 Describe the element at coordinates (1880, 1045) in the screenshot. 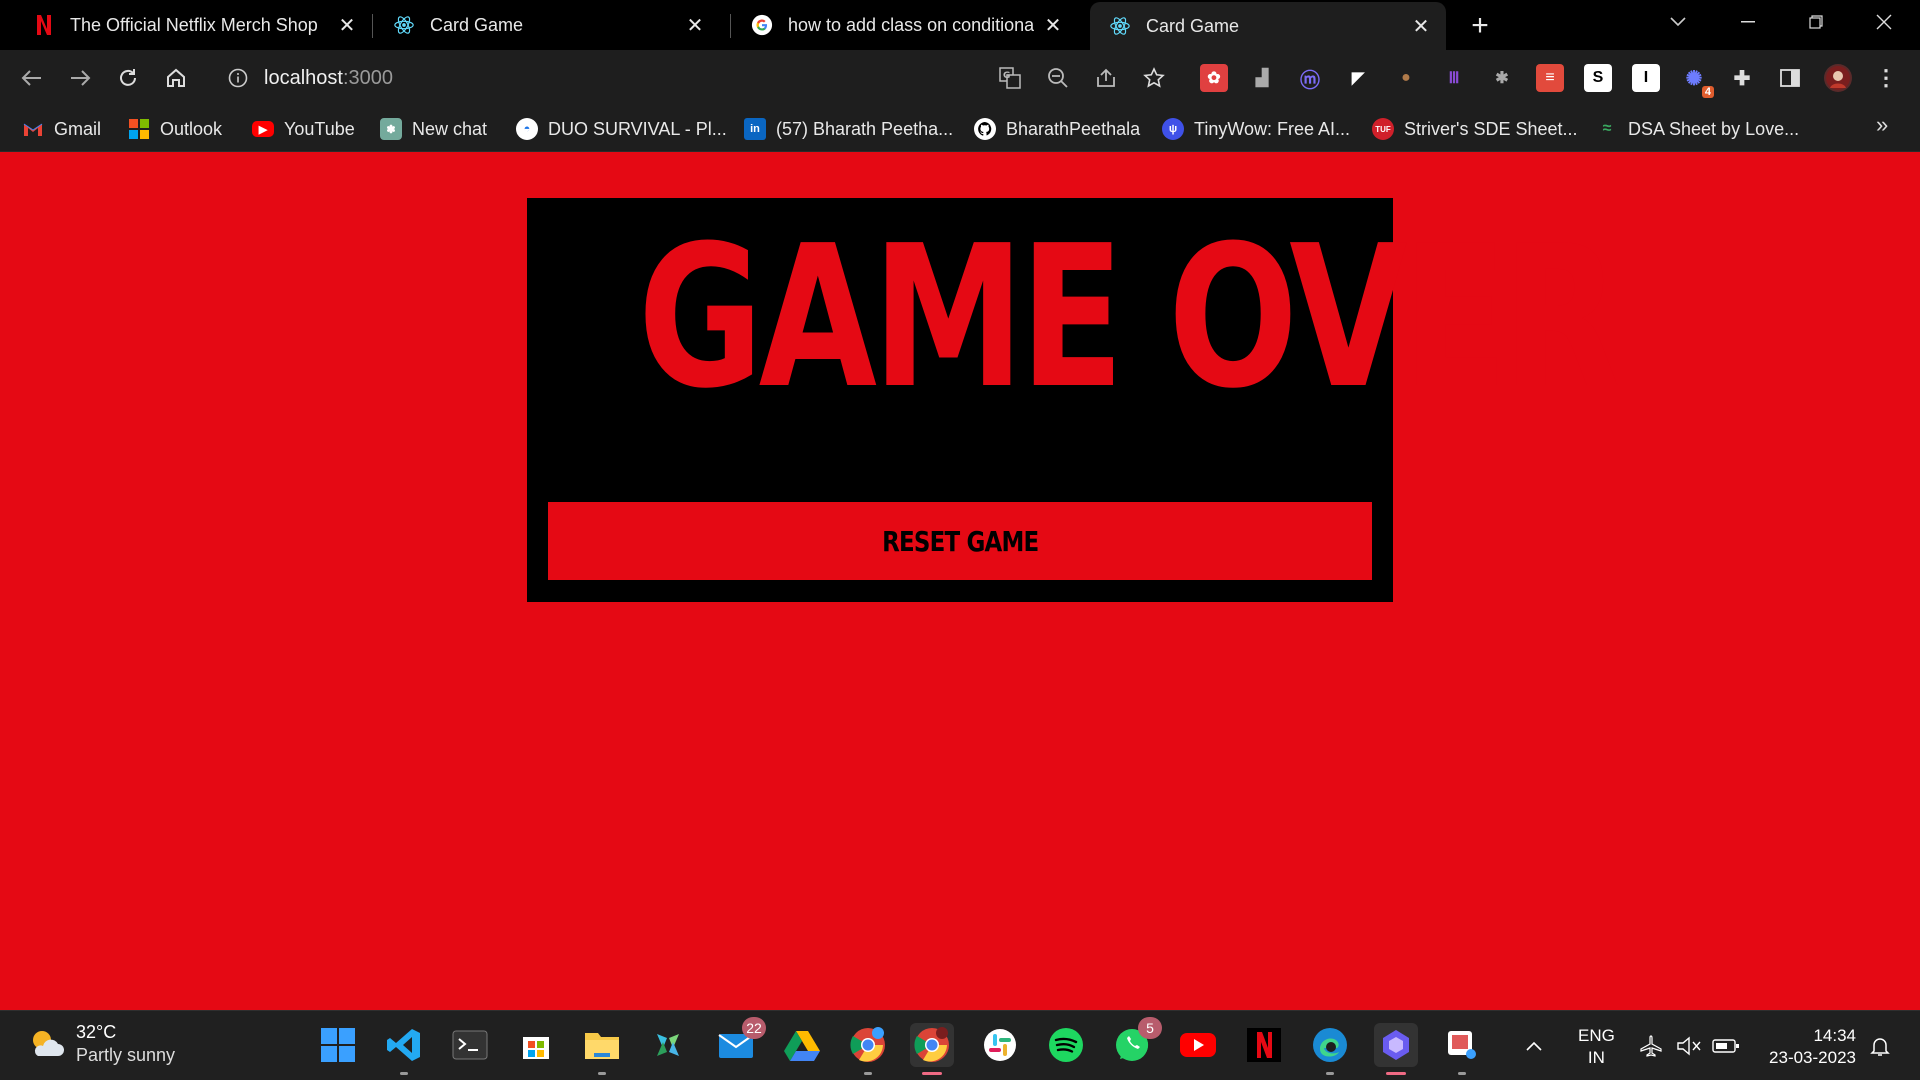

I see `notifications-icon` at that location.